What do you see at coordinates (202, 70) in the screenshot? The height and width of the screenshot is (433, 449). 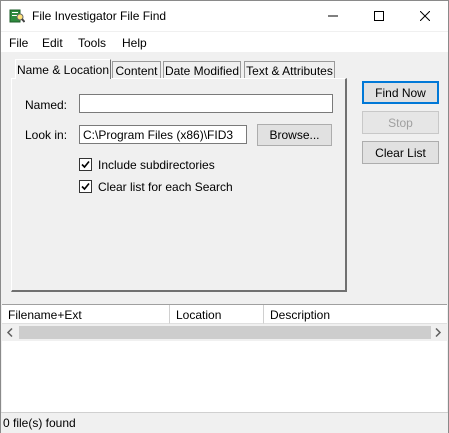 I see `tab-date-modified: Date Modified` at bounding box center [202, 70].